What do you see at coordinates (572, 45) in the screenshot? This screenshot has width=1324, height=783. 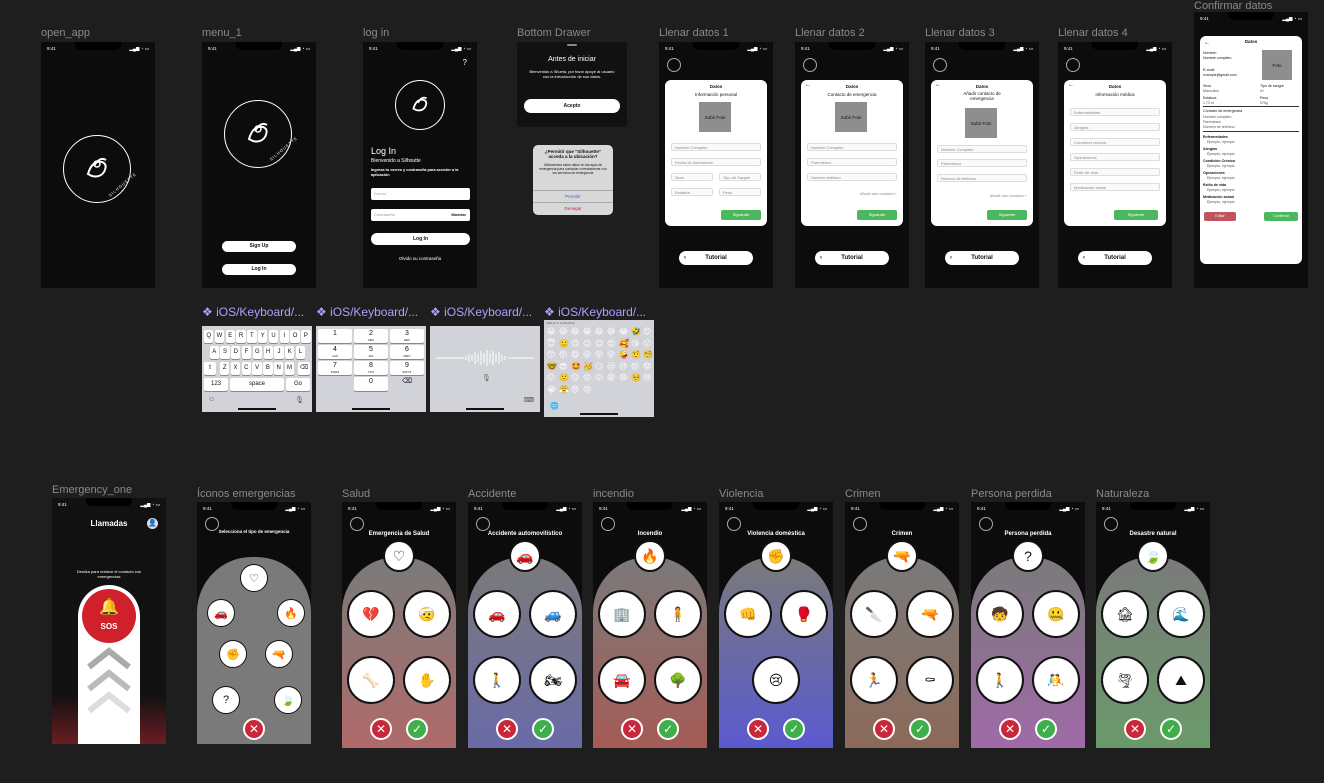 I see `drawer-handle` at bounding box center [572, 45].